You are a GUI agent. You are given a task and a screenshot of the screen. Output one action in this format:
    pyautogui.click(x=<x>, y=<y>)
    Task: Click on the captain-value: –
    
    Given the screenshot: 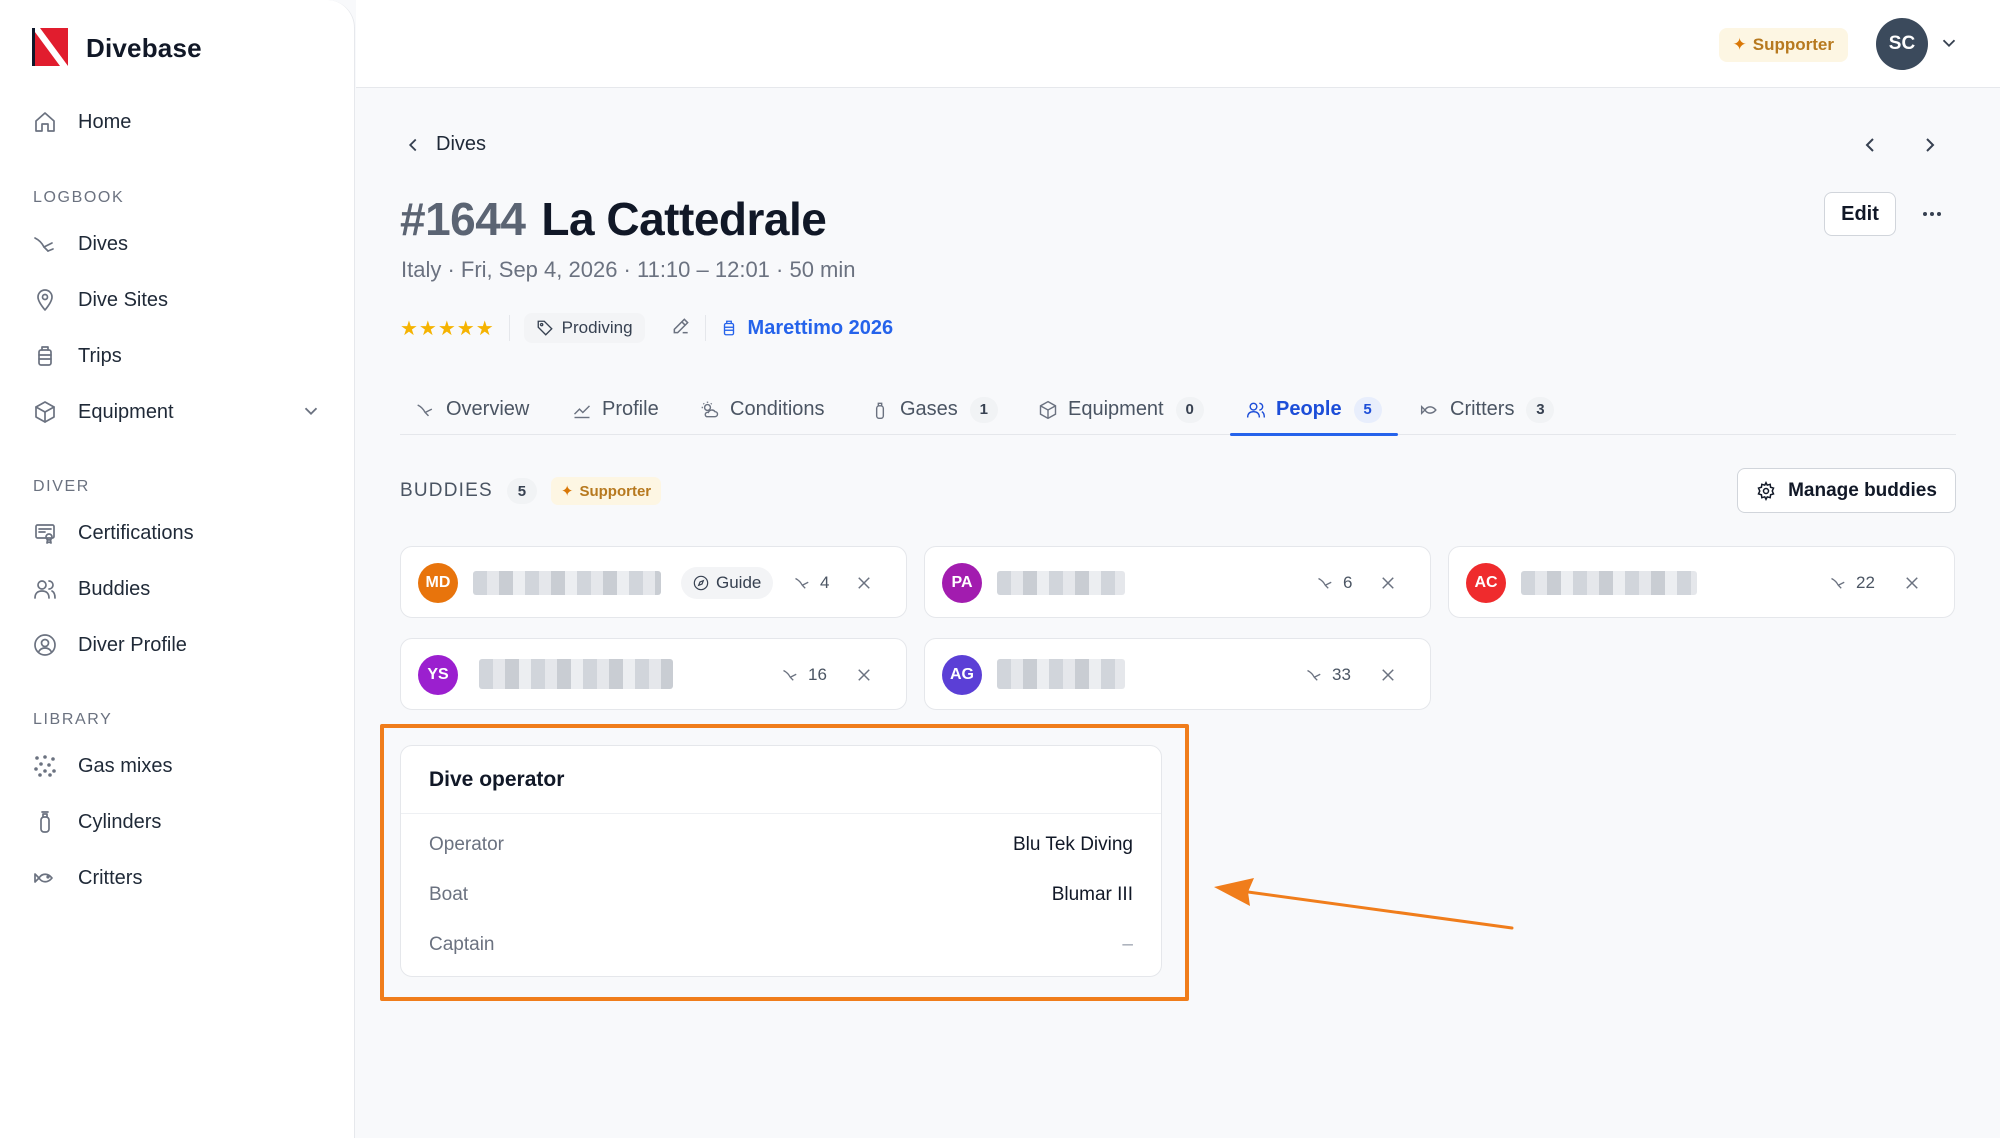 What is the action you would take?
    pyautogui.click(x=1127, y=944)
    